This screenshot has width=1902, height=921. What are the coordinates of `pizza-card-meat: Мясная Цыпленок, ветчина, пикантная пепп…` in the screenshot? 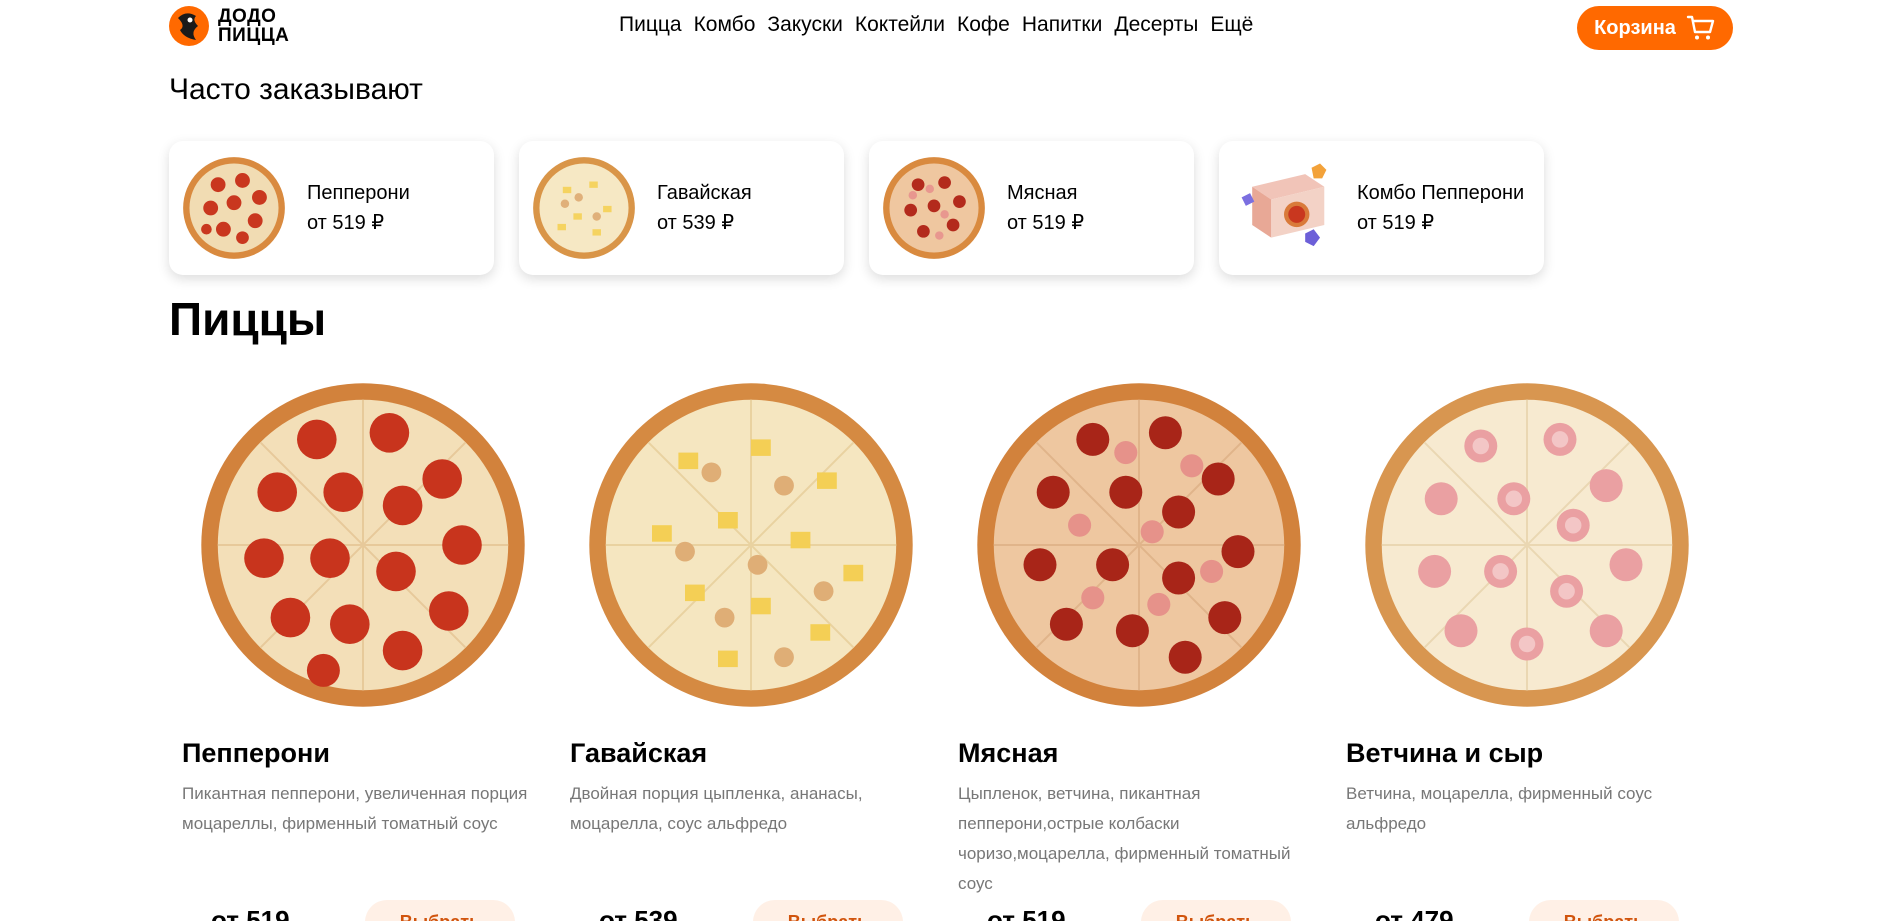 It's located at (1139, 645).